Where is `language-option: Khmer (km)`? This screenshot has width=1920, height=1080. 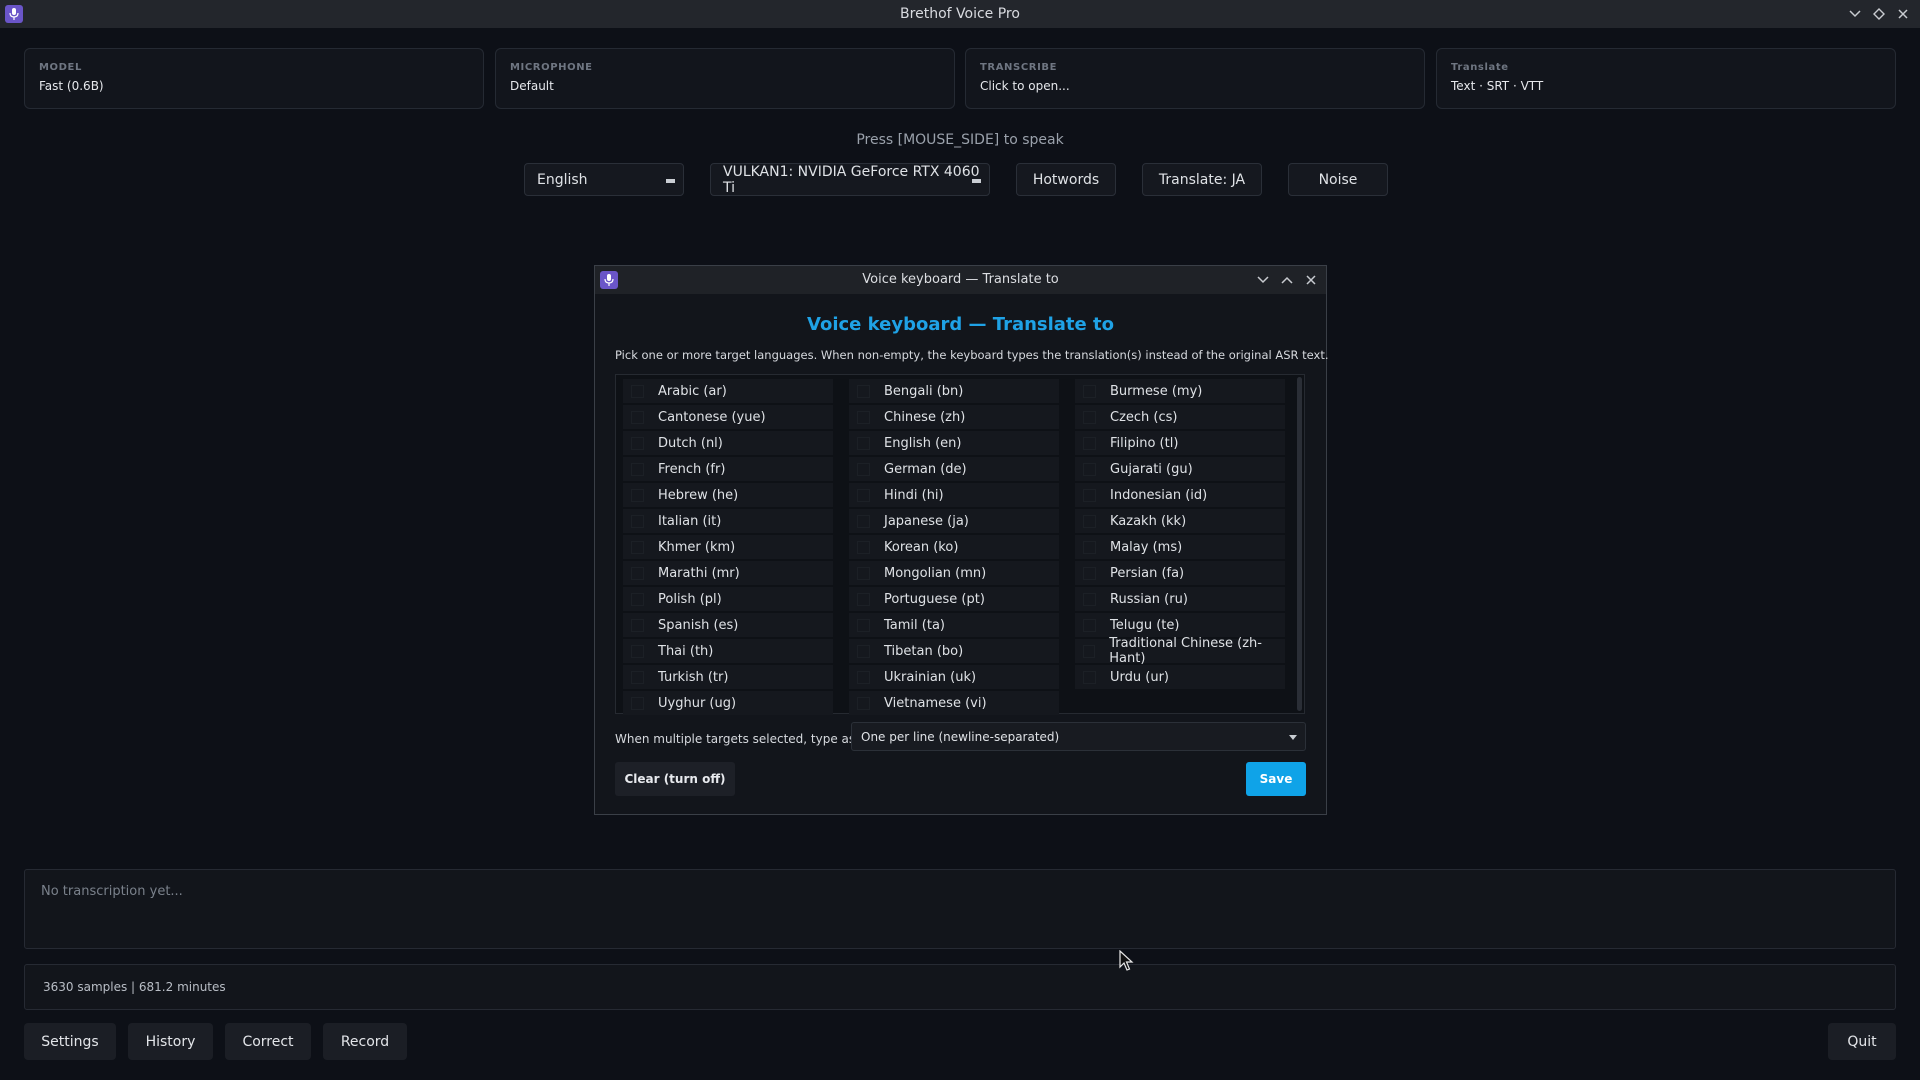 language-option: Khmer (km) is located at coordinates (728, 547).